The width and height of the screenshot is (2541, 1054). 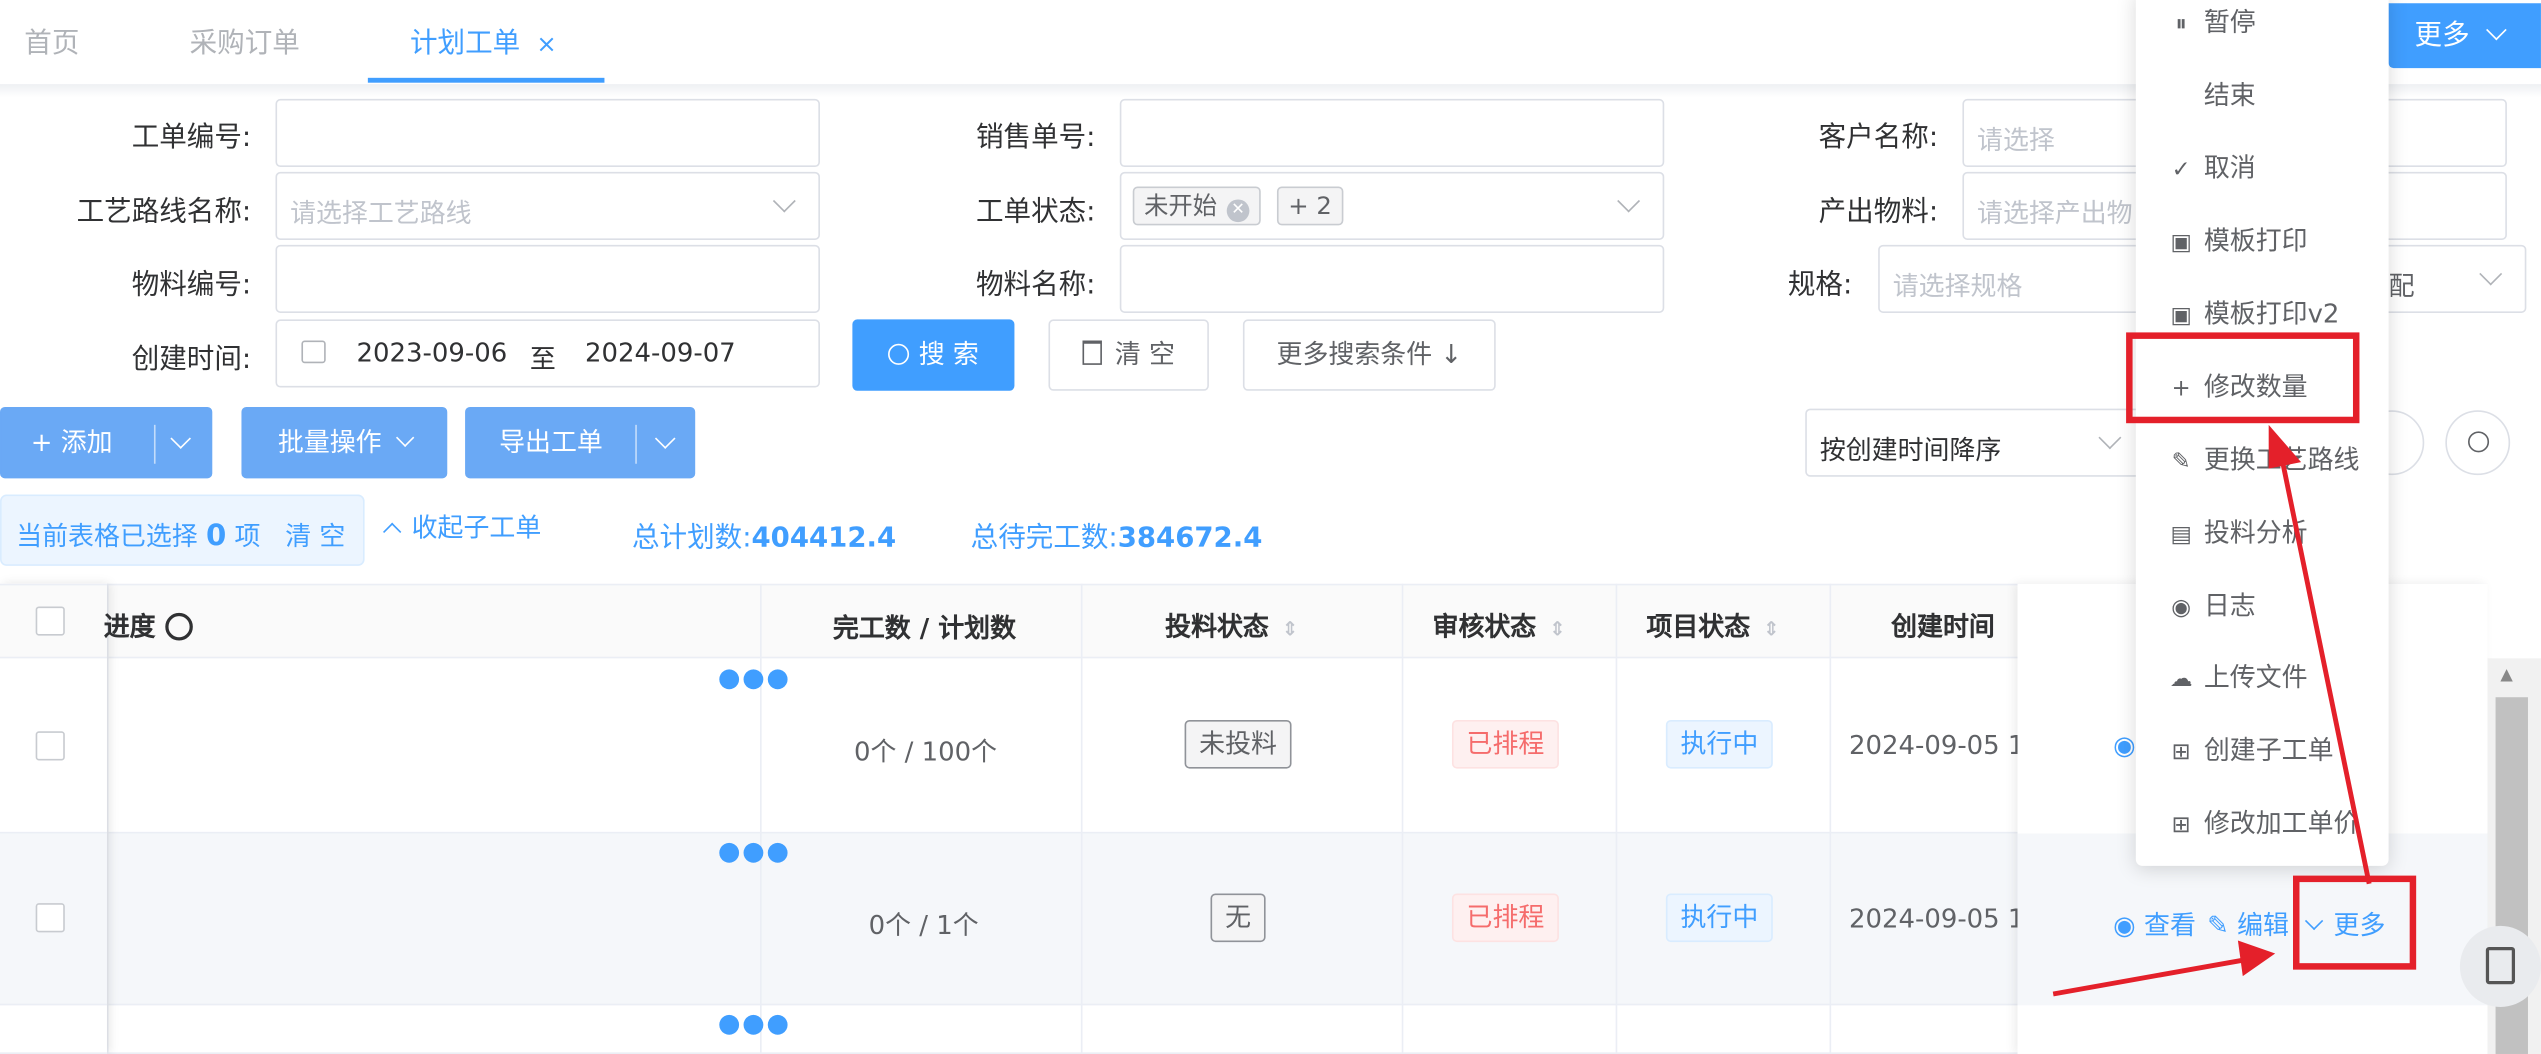 I want to click on annotation-arrows, so click(x=2212, y=710).